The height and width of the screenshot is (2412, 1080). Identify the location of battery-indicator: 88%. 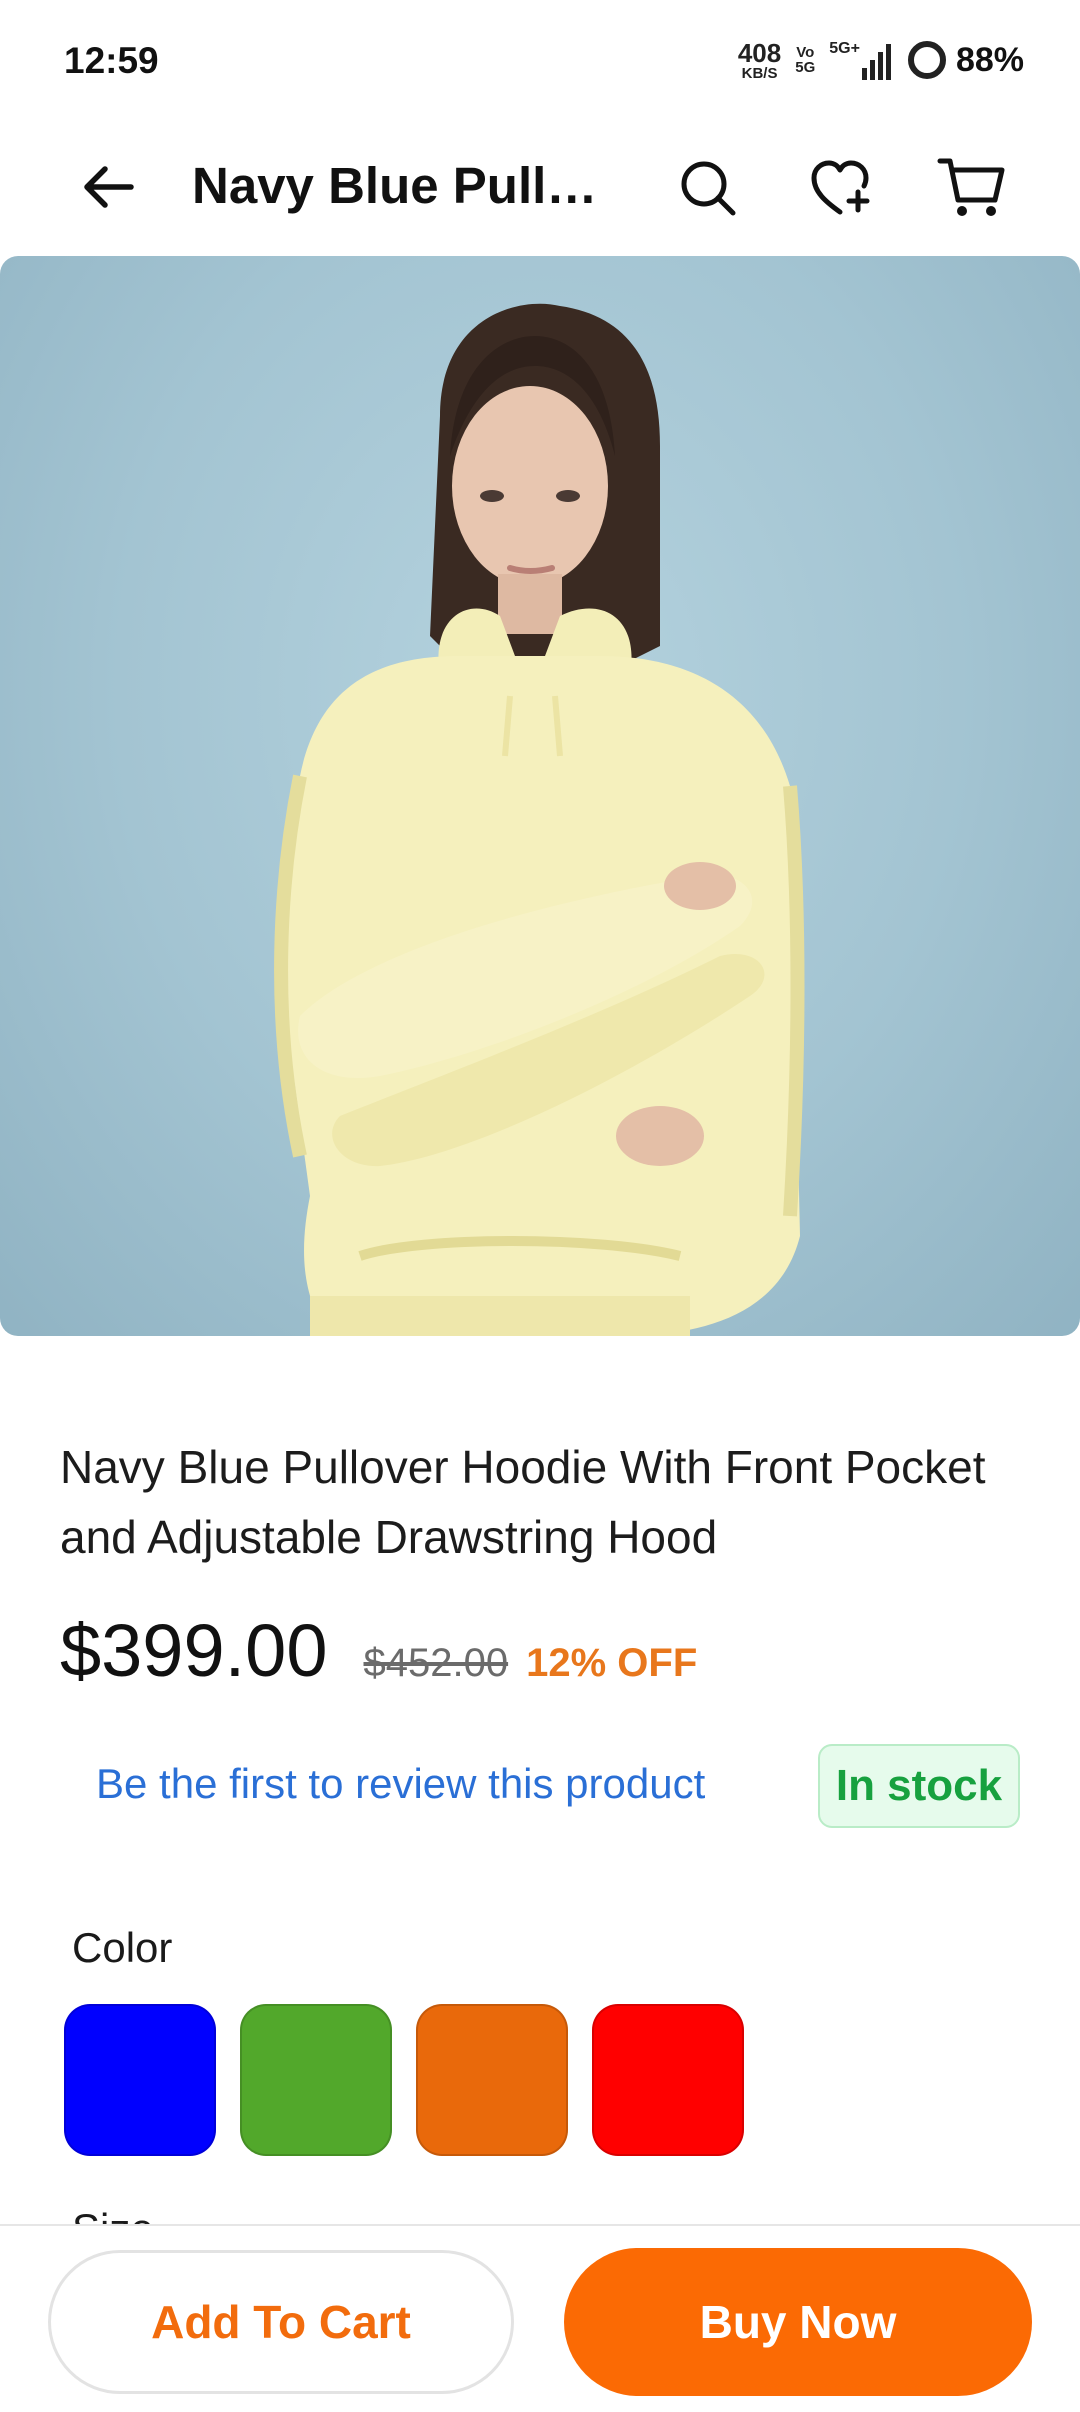
(965, 60).